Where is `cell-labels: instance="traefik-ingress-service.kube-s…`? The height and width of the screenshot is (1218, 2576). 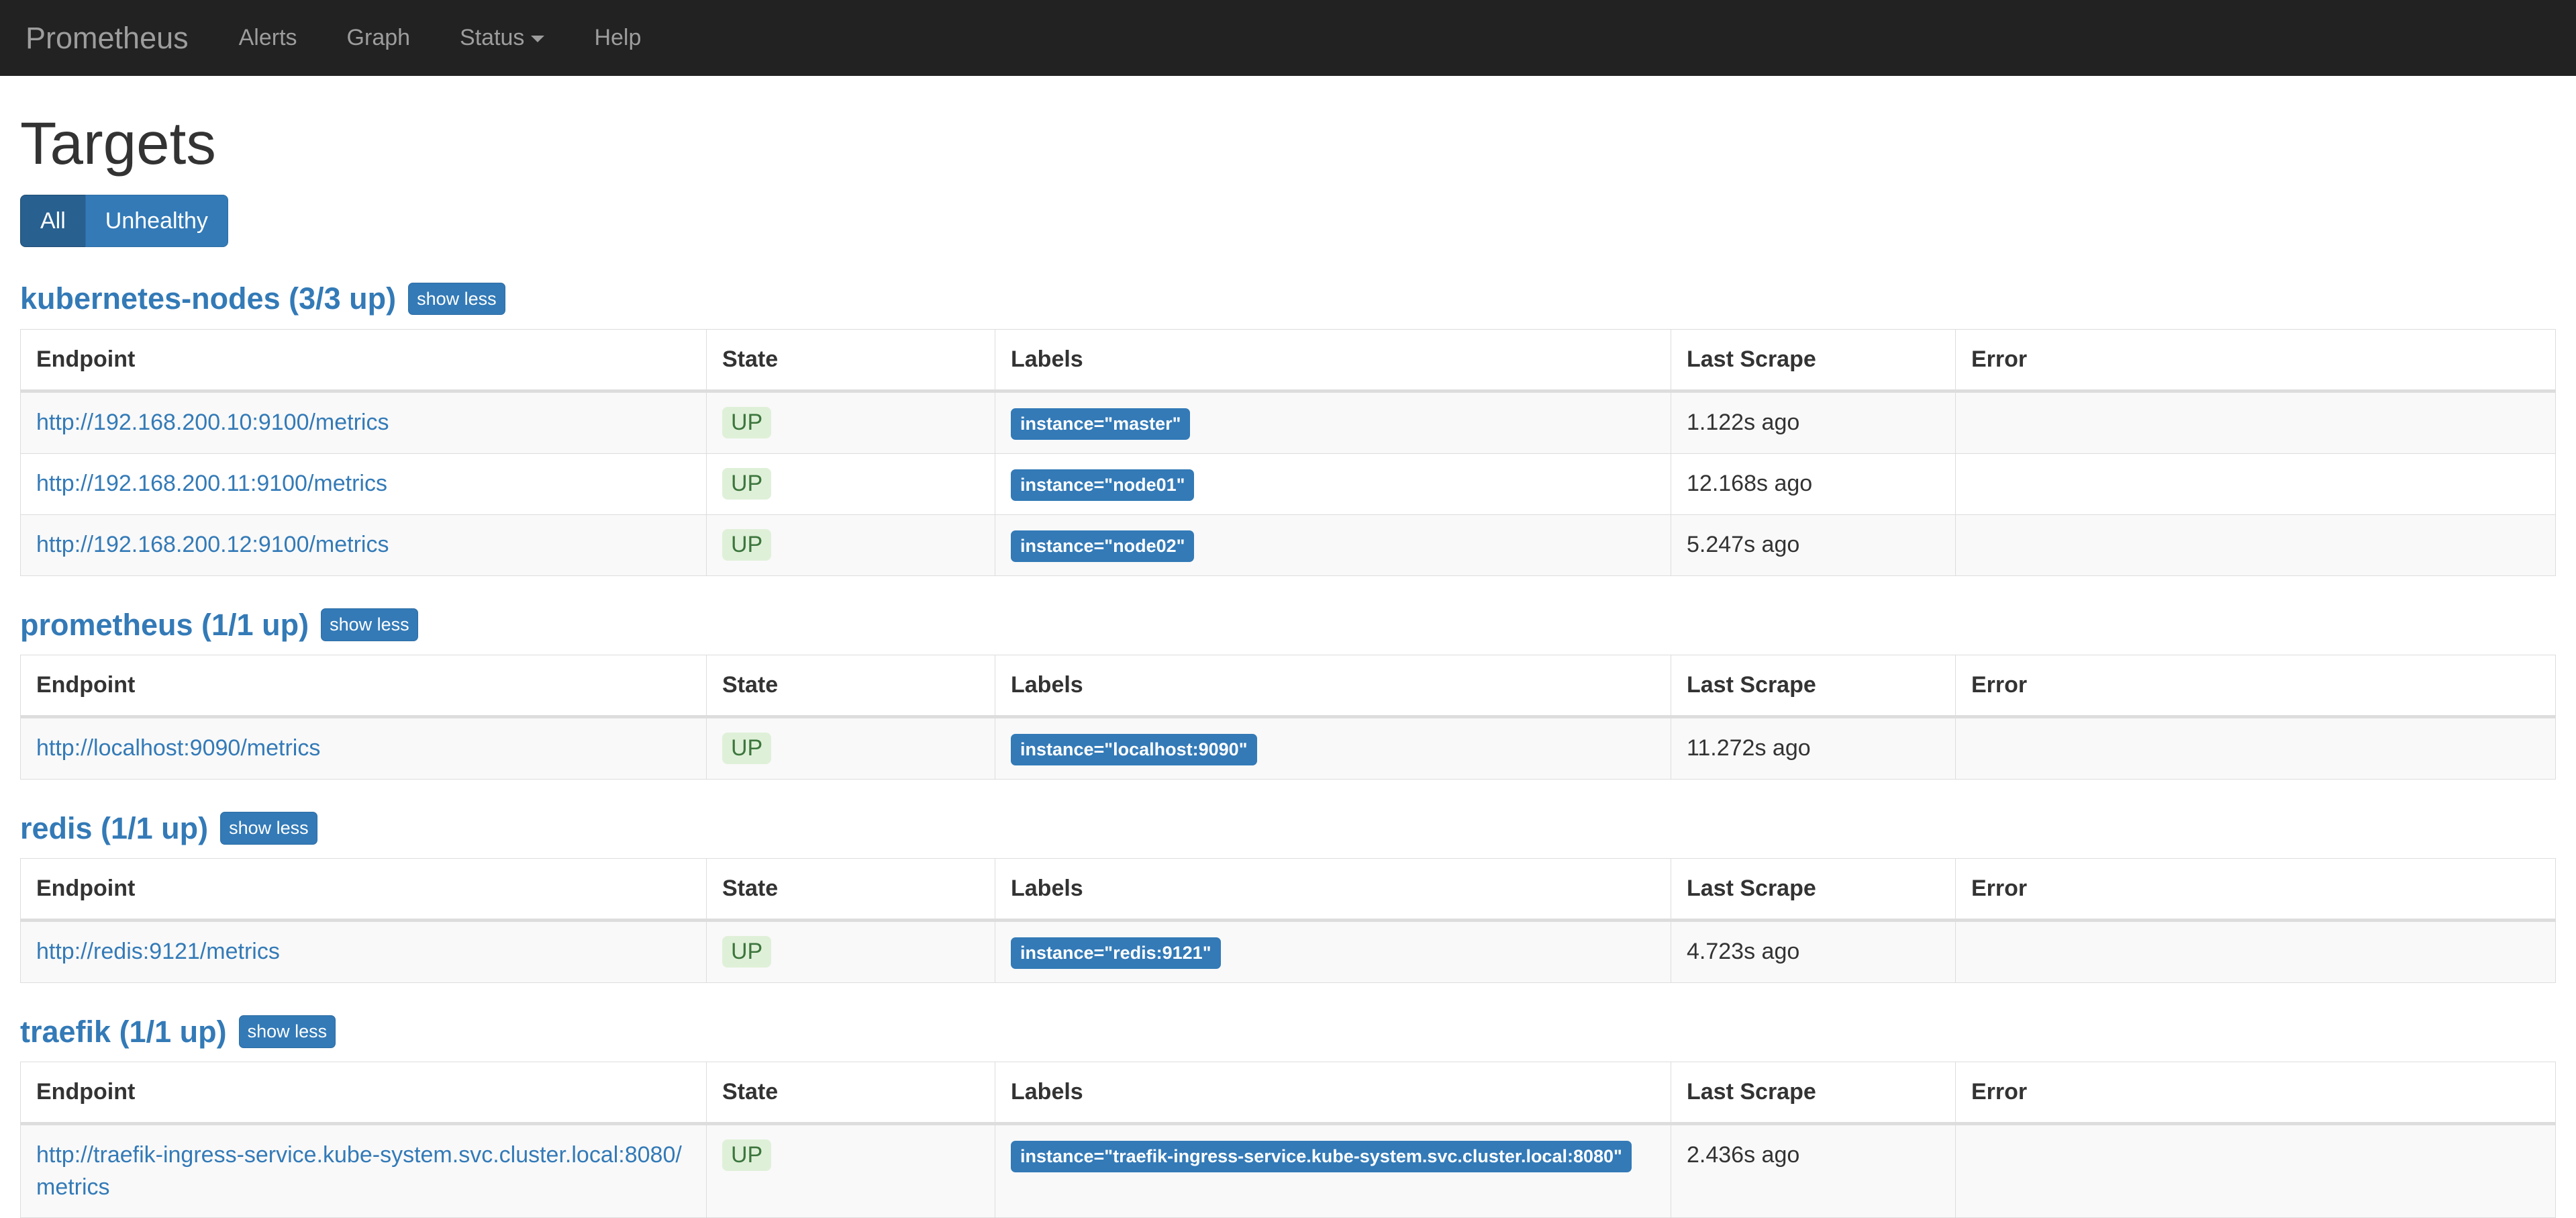 cell-labels: instance="traefik-ingress-service.kube-s… is located at coordinates (1333, 1171).